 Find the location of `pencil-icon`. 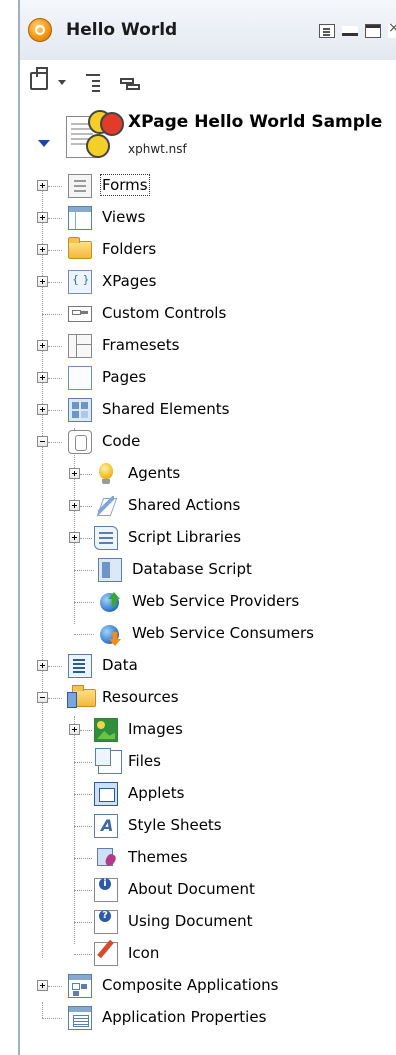

pencil-icon is located at coordinates (106, 954).